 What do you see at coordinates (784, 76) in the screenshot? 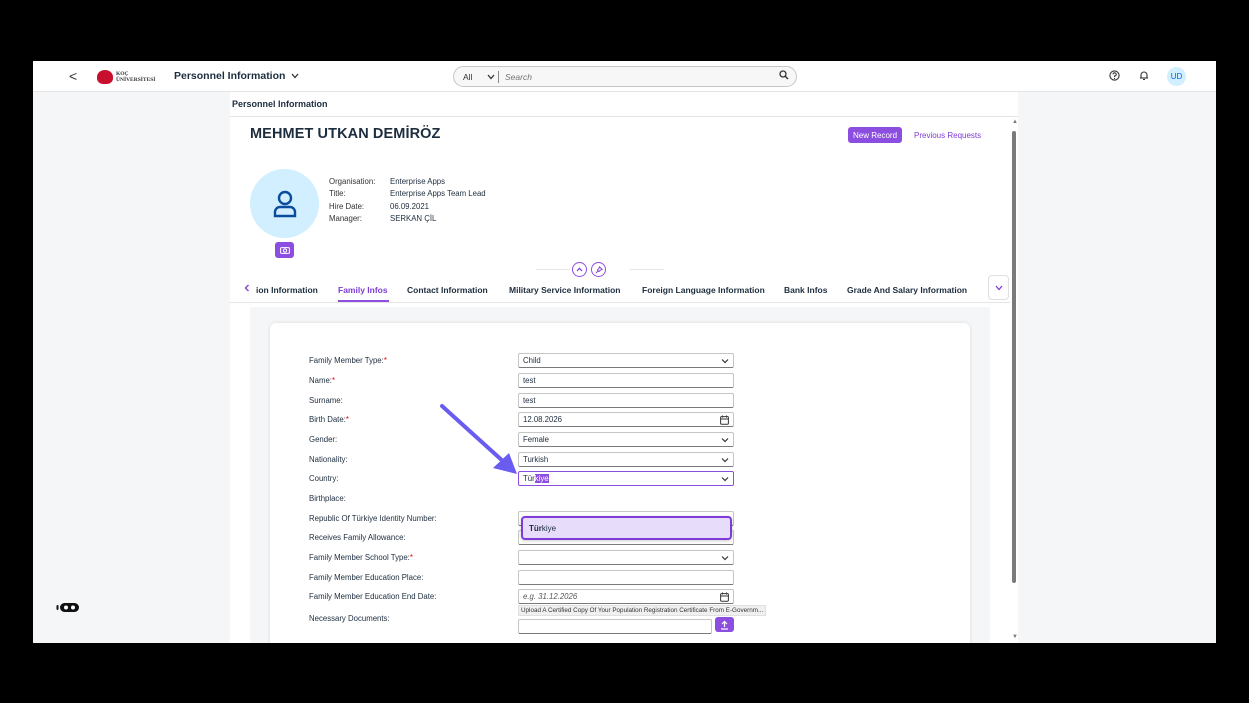
I see `search-icon` at bounding box center [784, 76].